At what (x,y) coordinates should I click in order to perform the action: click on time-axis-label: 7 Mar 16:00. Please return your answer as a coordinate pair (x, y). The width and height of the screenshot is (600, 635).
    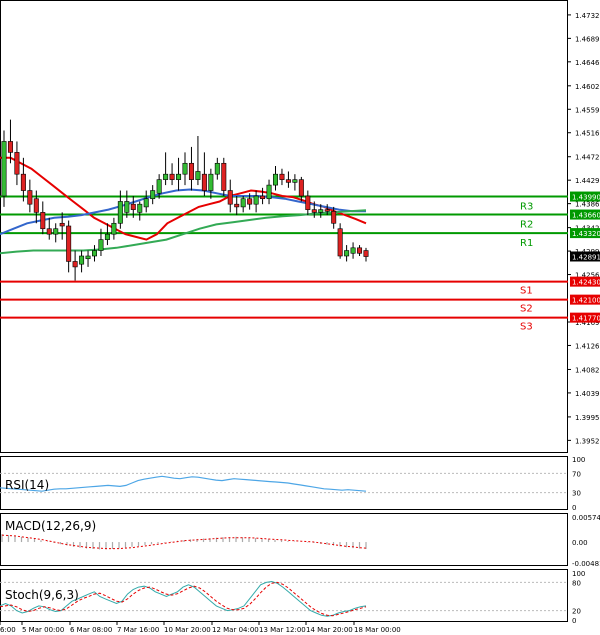
    Looking at the image, I should click on (138, 630).